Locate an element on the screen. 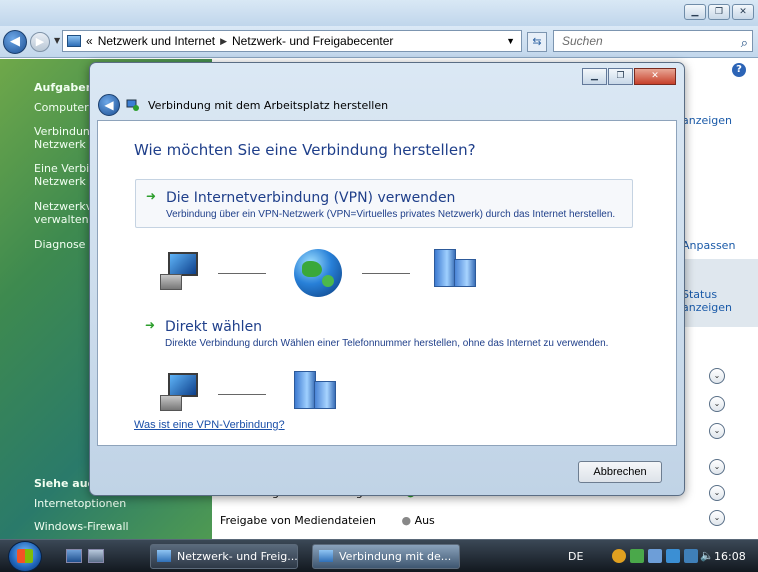 Image resolution: width=758 pixels, height=572 pixels. sidebar-item-connection: Verbindung is located at coordinates (65, 131).